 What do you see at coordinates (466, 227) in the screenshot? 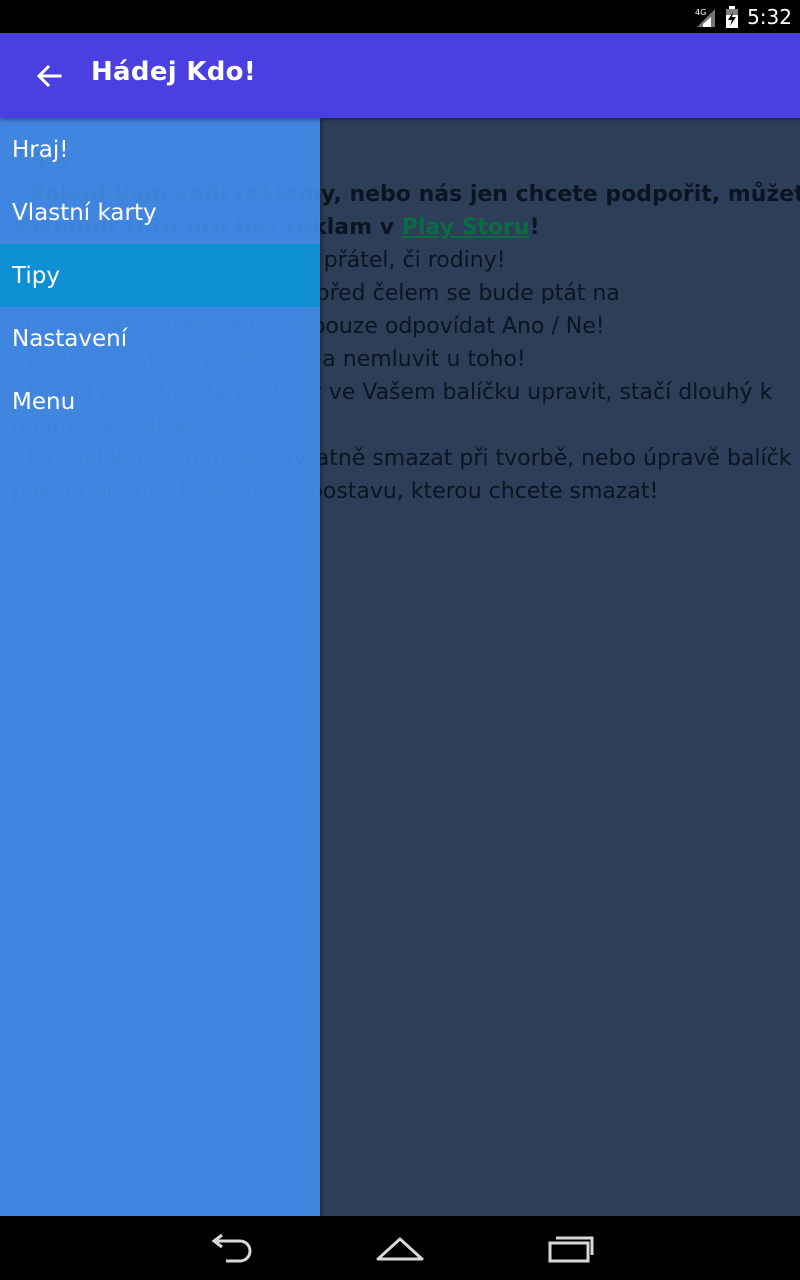
I see `play-store-link: Play Storu` at bounding box center [466, 227].